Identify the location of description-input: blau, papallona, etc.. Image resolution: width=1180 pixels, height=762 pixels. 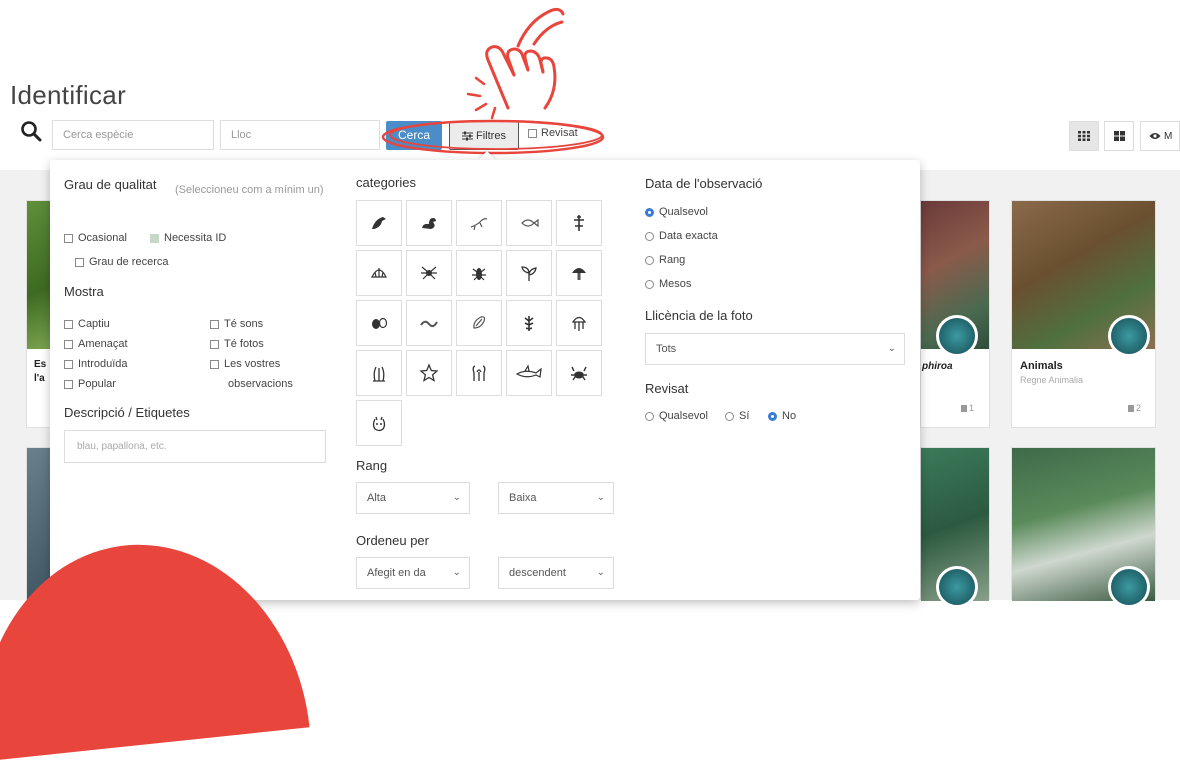
(195, 446).